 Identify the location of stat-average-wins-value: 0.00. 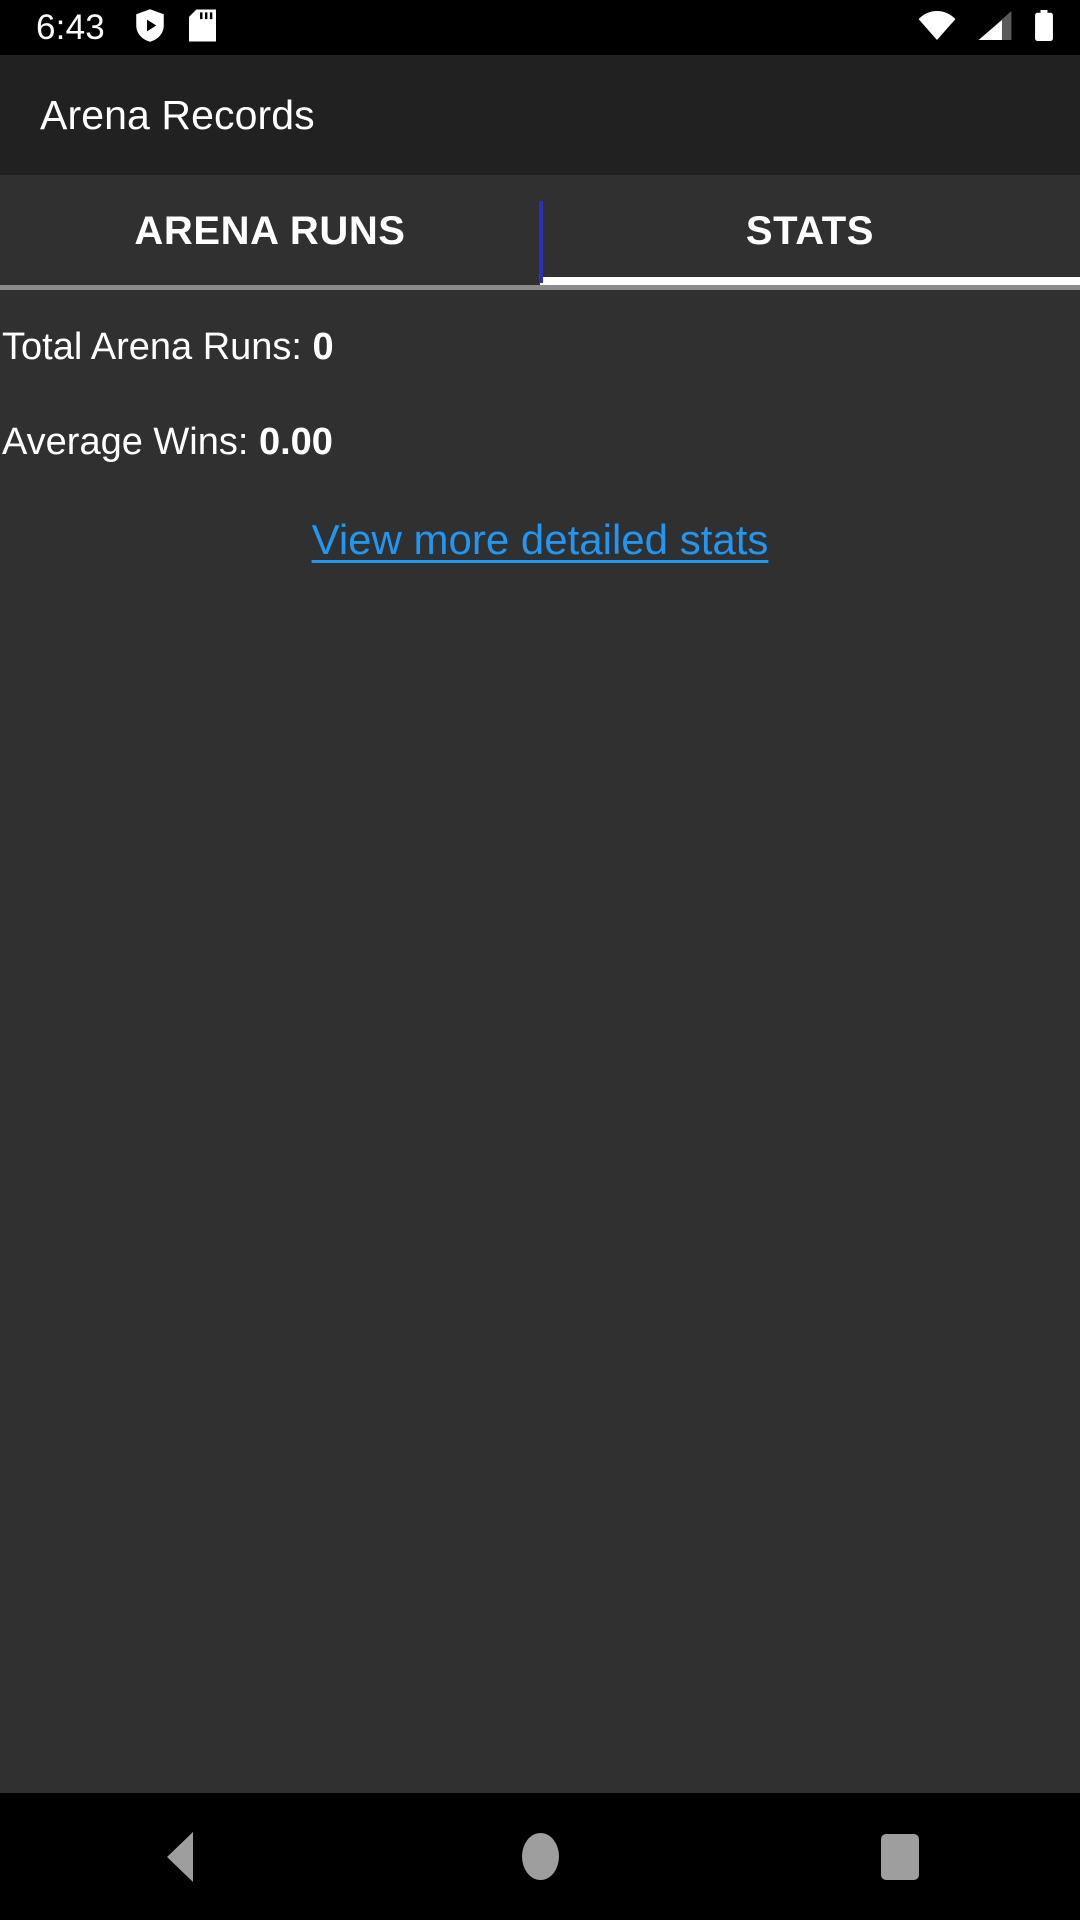
(295, 442).